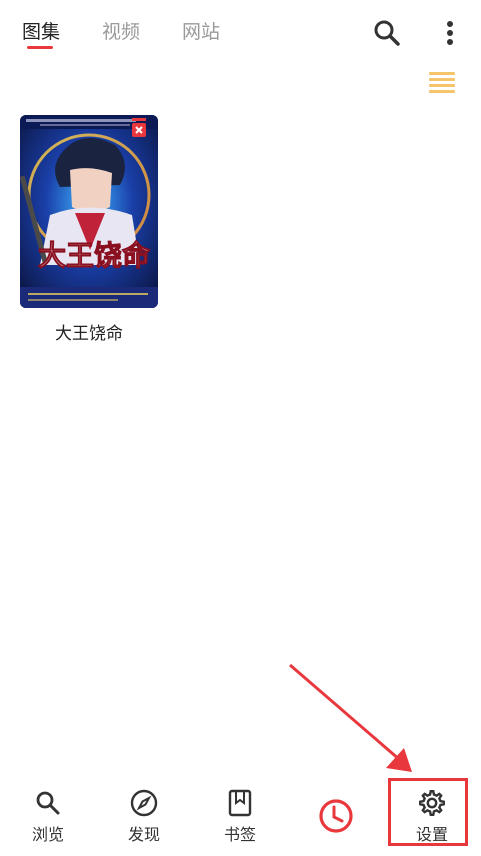 The image size is (481, 856). I want to click on nav-discover-label: 发现, so click(143, 834).